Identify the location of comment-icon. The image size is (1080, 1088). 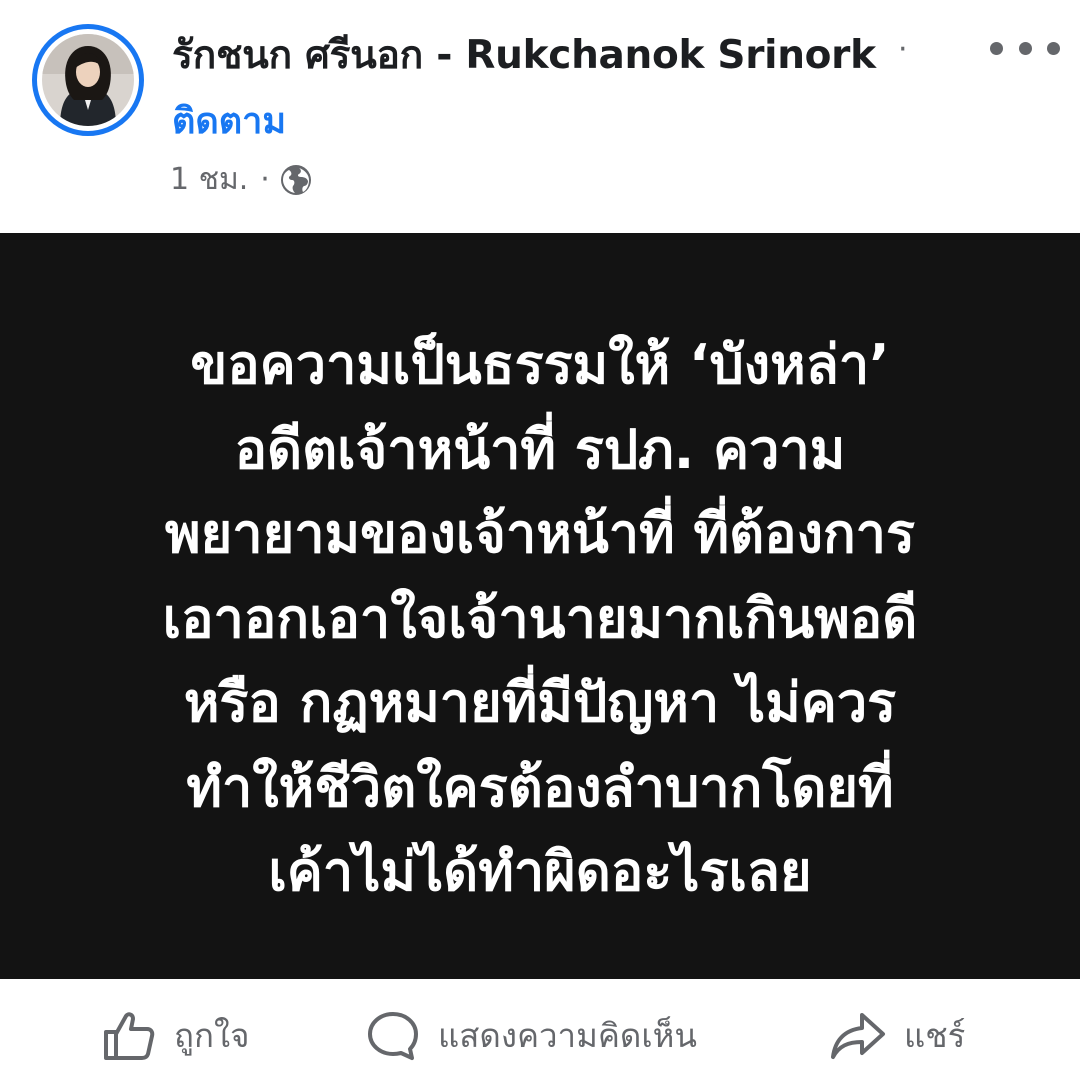
(393, 1035).